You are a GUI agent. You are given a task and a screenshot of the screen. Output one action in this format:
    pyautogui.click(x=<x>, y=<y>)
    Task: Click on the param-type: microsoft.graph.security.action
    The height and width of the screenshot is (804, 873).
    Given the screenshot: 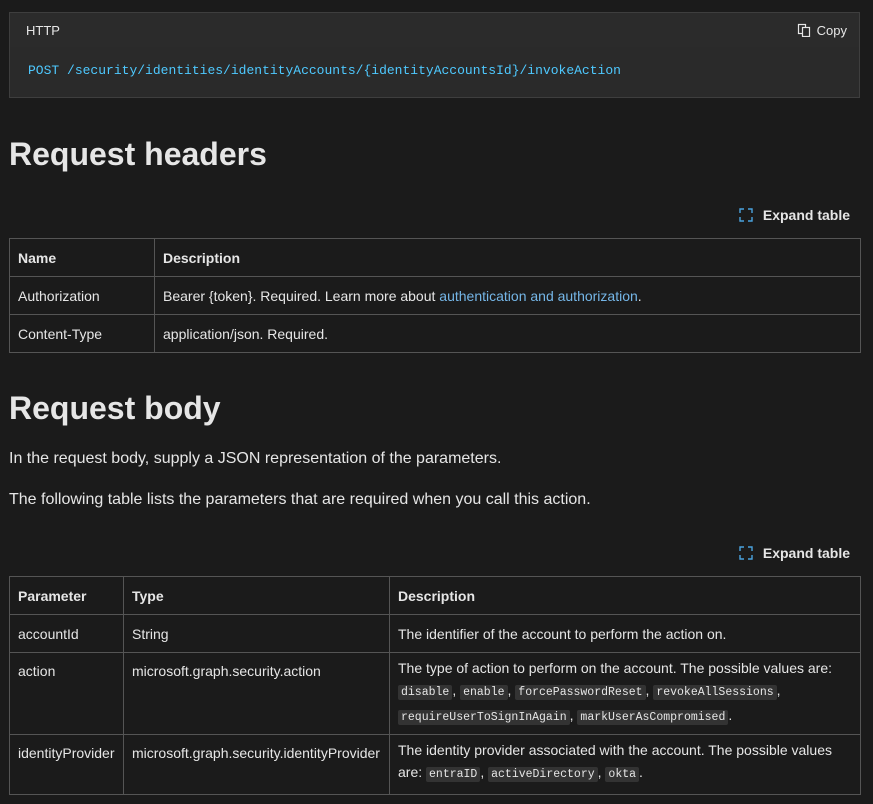 What is the action you would take?
    pyautogui.click(x=256, y=693)
    